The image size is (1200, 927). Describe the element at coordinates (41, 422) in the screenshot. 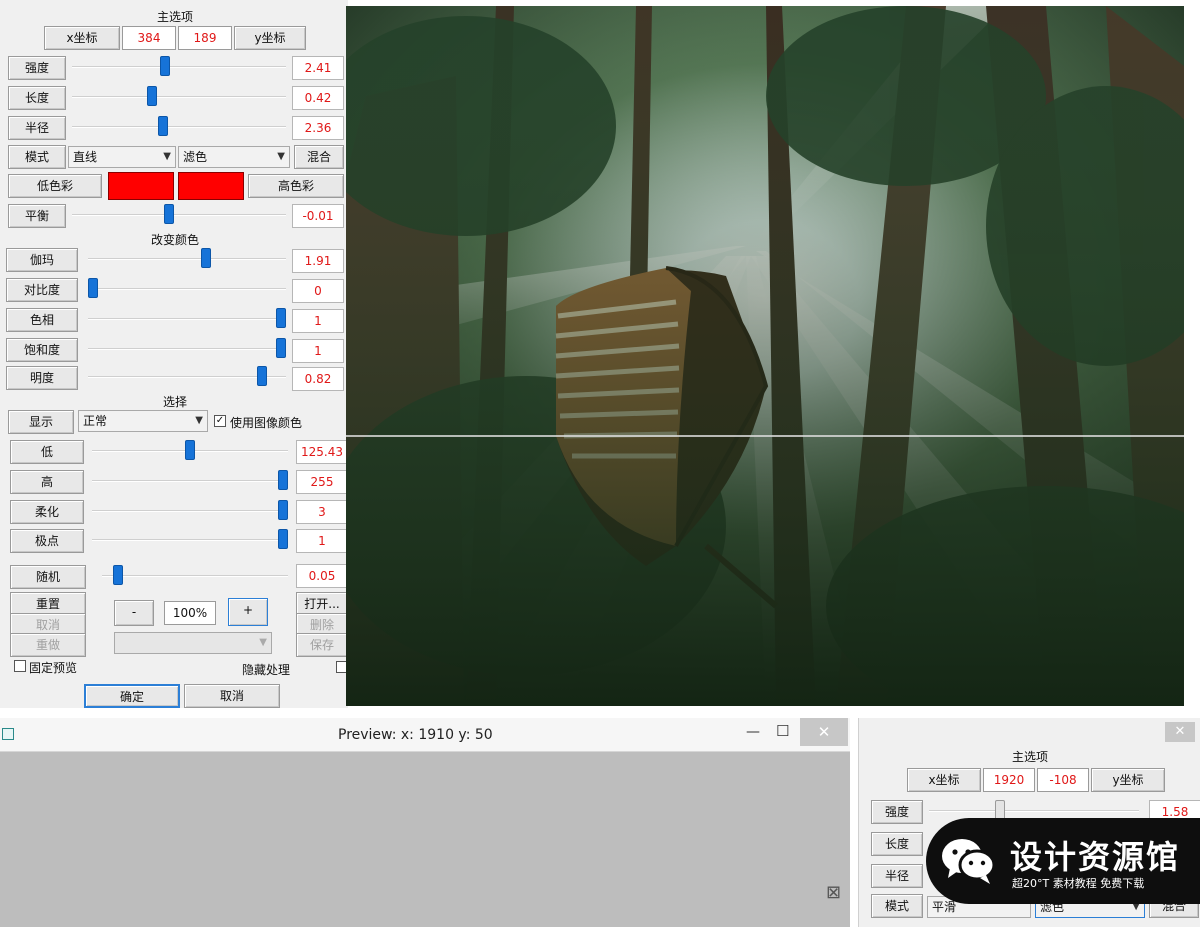

I see `display-button: 显示` at that location.